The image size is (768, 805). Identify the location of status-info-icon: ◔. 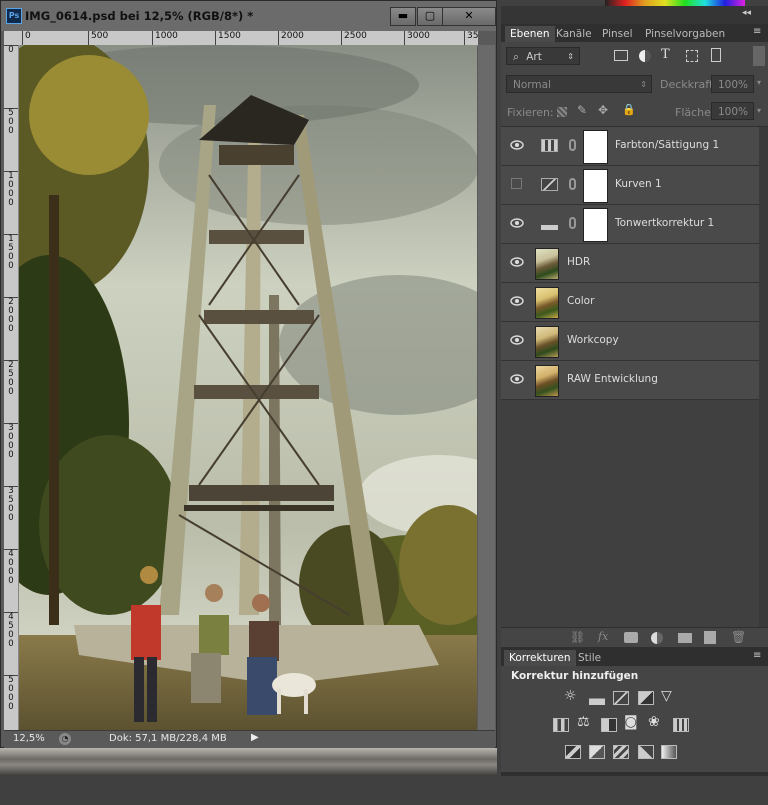
(65, 739).